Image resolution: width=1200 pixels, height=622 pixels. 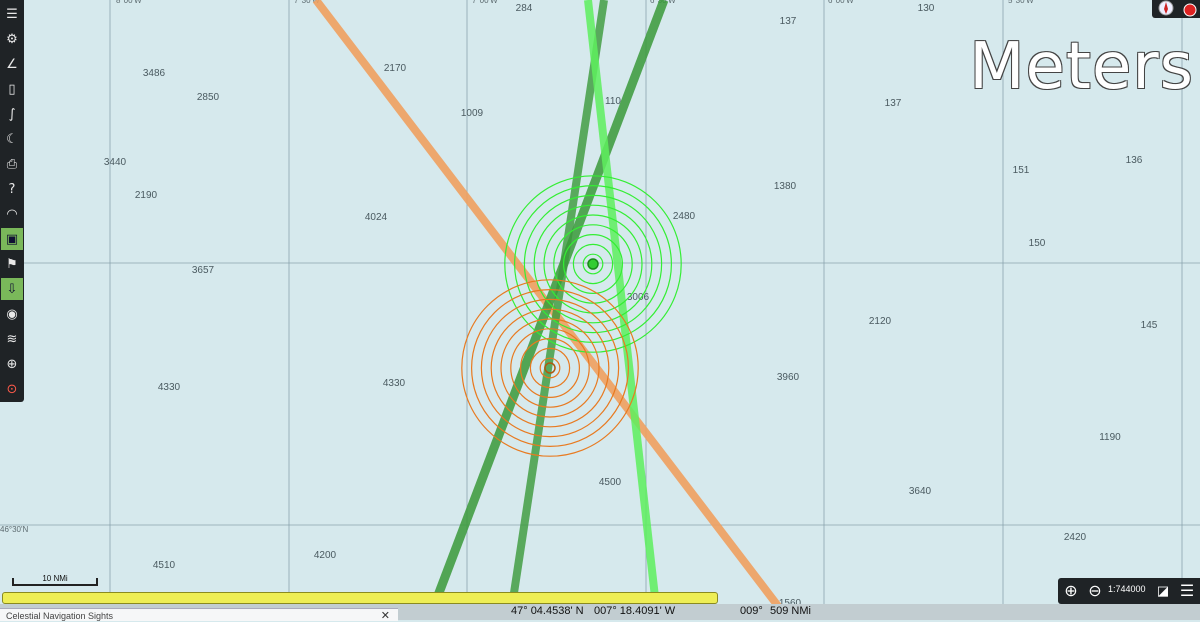 I want to click on download-icon: ⇩, so click(x=12, y=289).